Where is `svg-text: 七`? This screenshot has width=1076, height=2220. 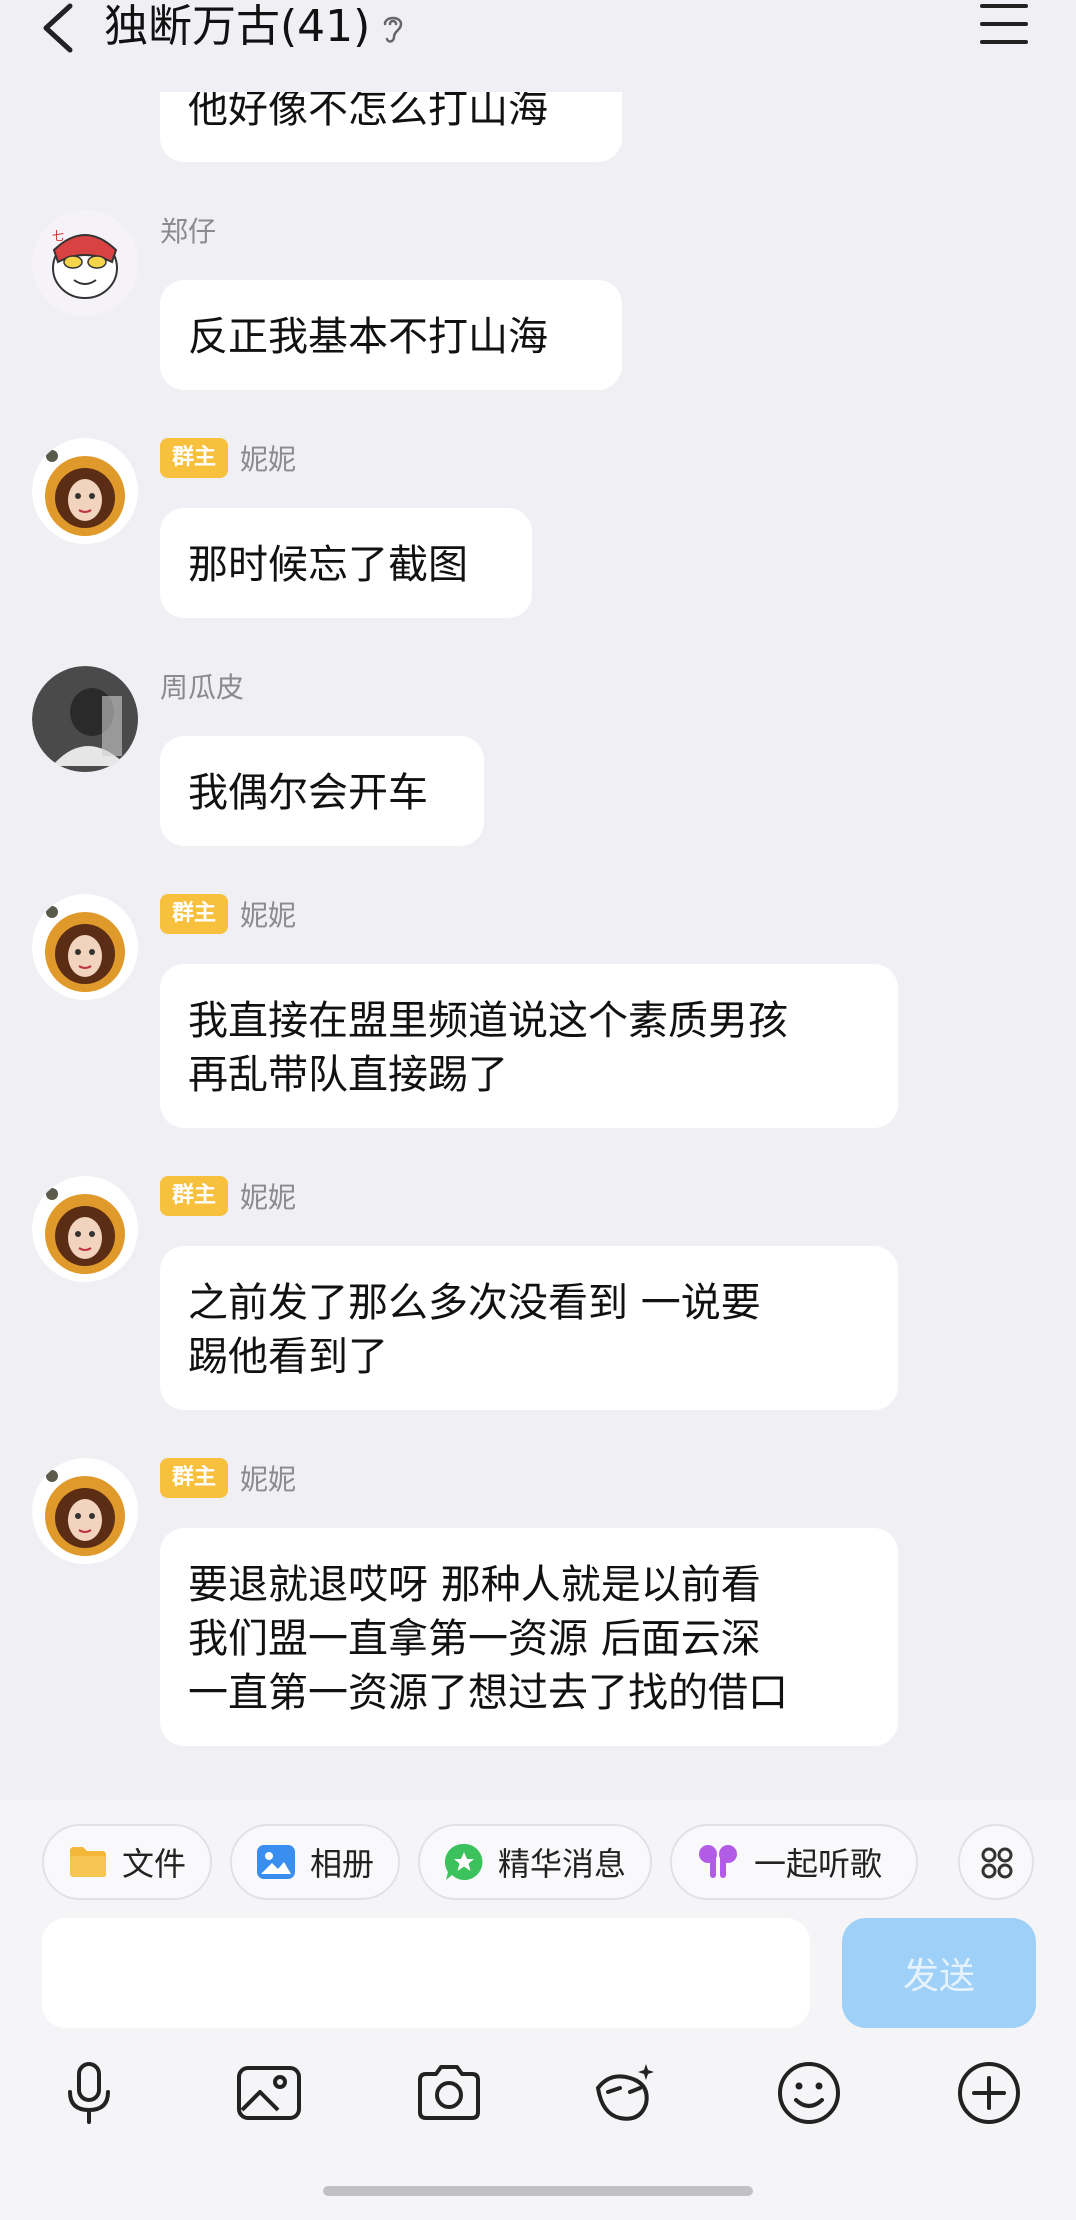 svg-text: 七 is located at coordinates (58, 236).